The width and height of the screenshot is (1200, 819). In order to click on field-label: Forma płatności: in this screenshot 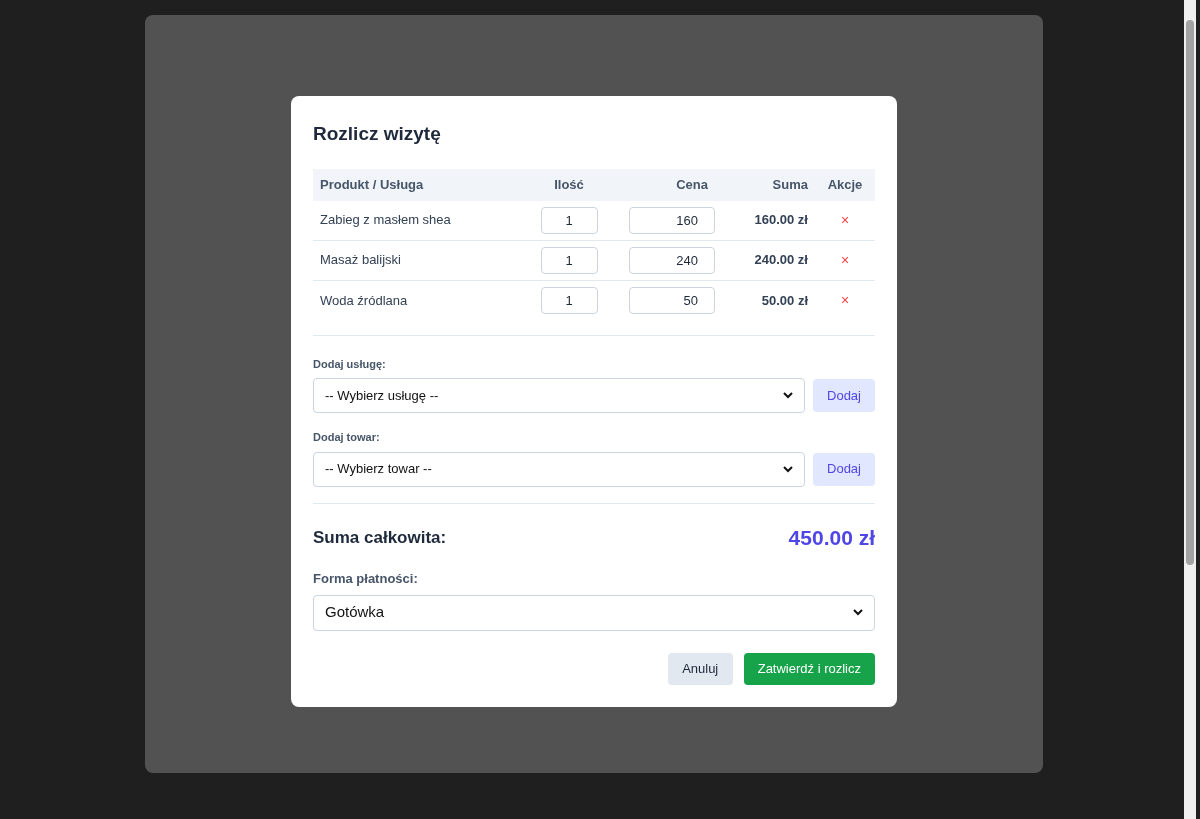, I will do `click(366, 579)`.